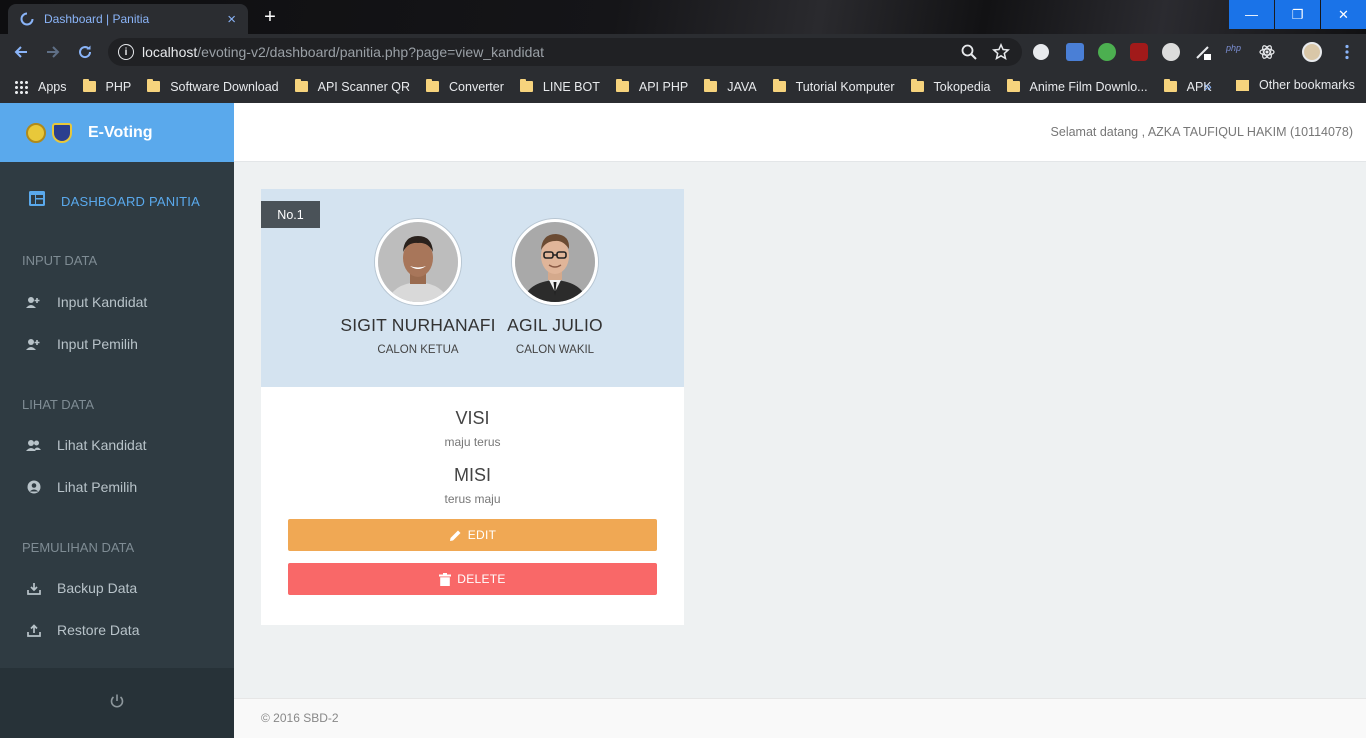 The height and width of the screenshot is (738, 1366). What do you see at coordinates (130, 201) in the screenshot?
I see `sidebar-item-label: DASHBOARD PANITIA` at bounding box center [130, 201].